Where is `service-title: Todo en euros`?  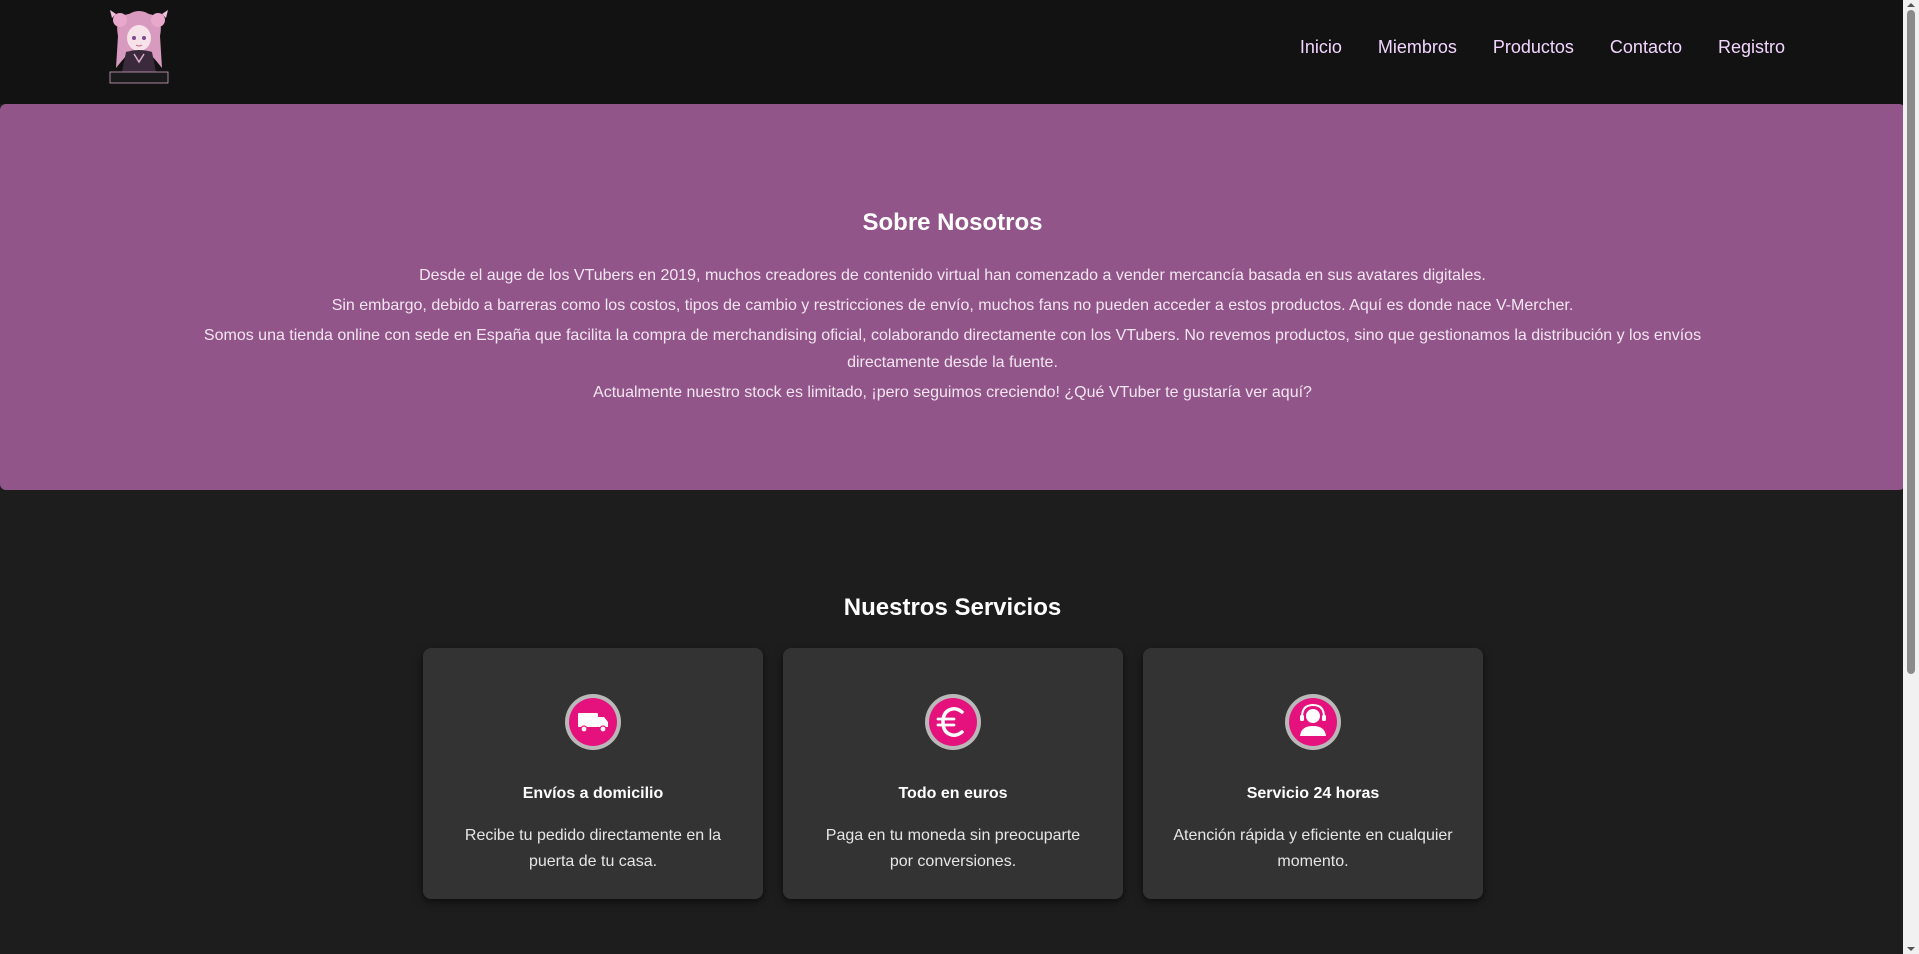 service-title: Todo en euros is located at coordinates (953, 793).